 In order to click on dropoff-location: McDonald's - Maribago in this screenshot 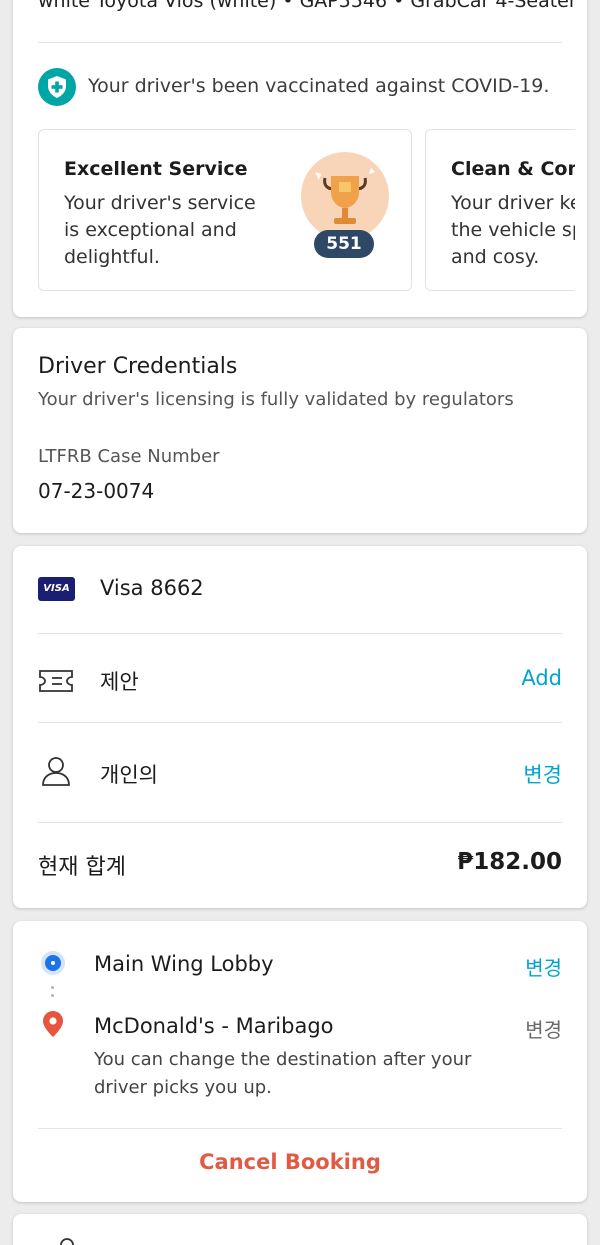, I will do `click(214, 1026)`.